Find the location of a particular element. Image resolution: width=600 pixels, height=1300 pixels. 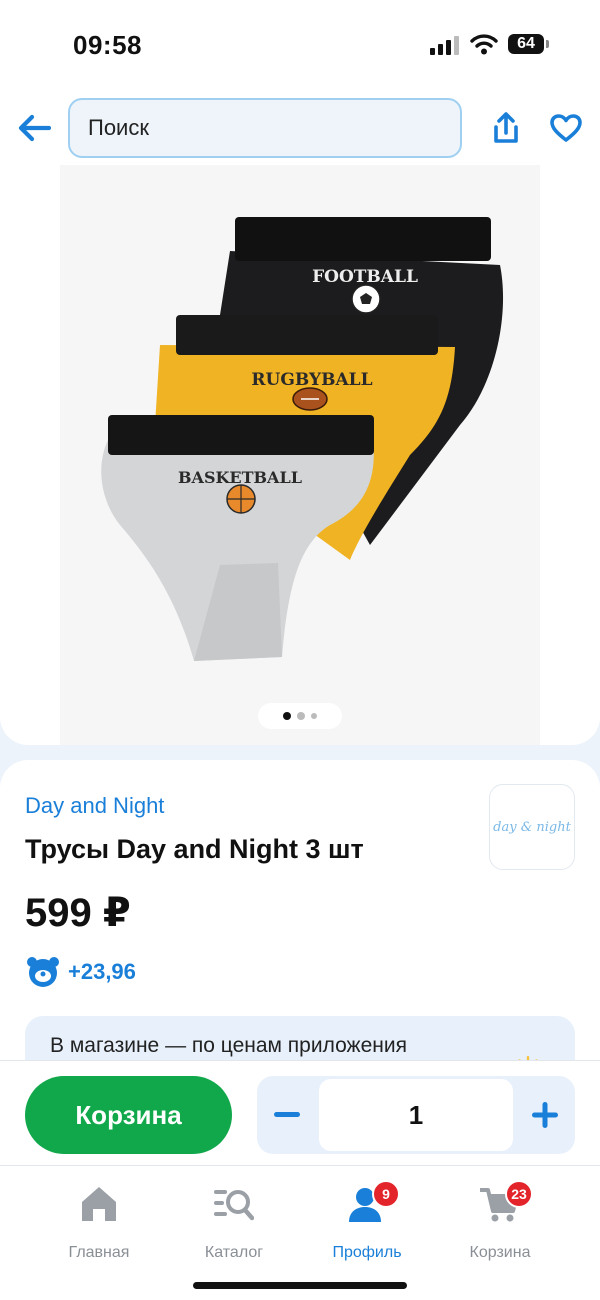

bonus-points: +23,96 is located at coordinates (102, 971).